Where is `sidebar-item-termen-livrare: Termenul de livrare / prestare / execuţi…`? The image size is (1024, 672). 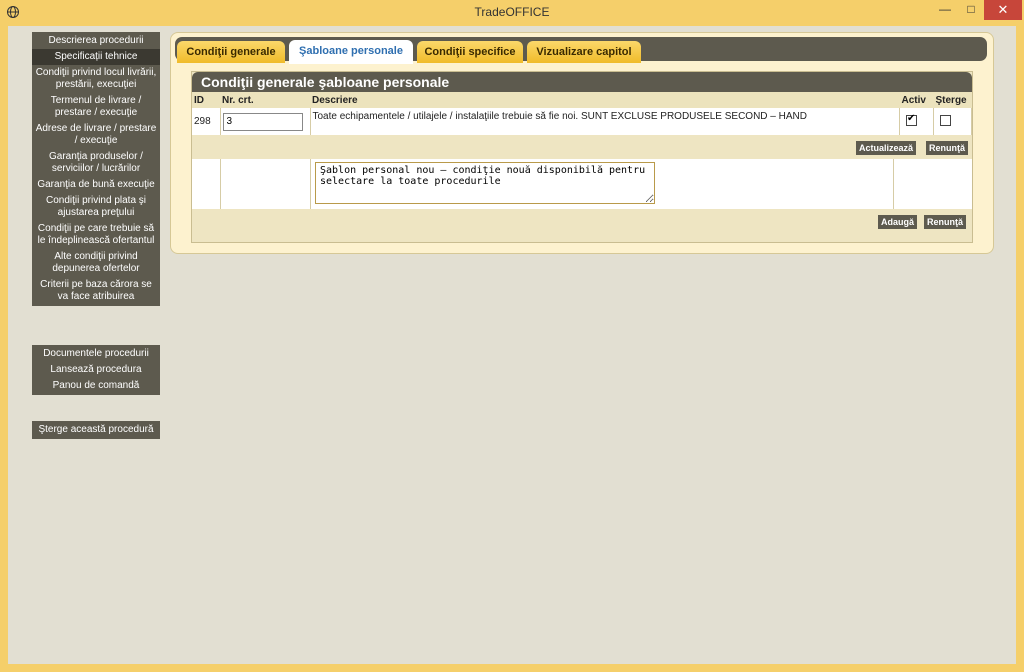 sidebar-item-termen-livrare: Termenul de livrare / prestare / execuţi… is located at coordinates (96, 107).